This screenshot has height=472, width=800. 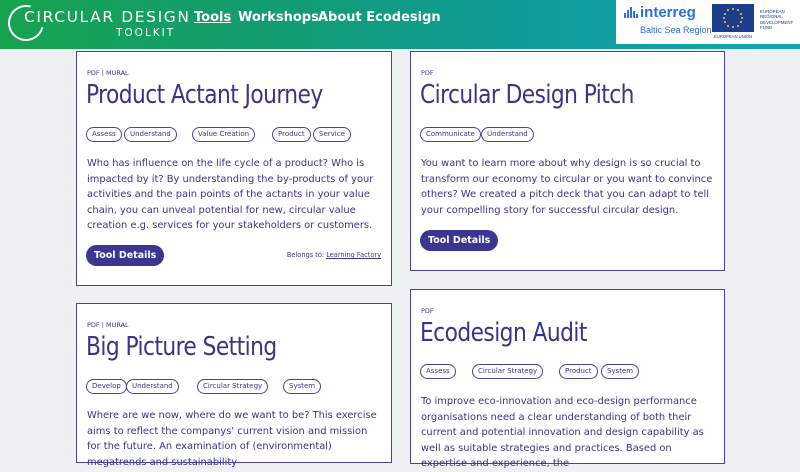 What do you see at coordinates (733, 36) in the screenshot?
I see `eu-union-text: EUROPEAN UNION` at bounding box center [733, 36].